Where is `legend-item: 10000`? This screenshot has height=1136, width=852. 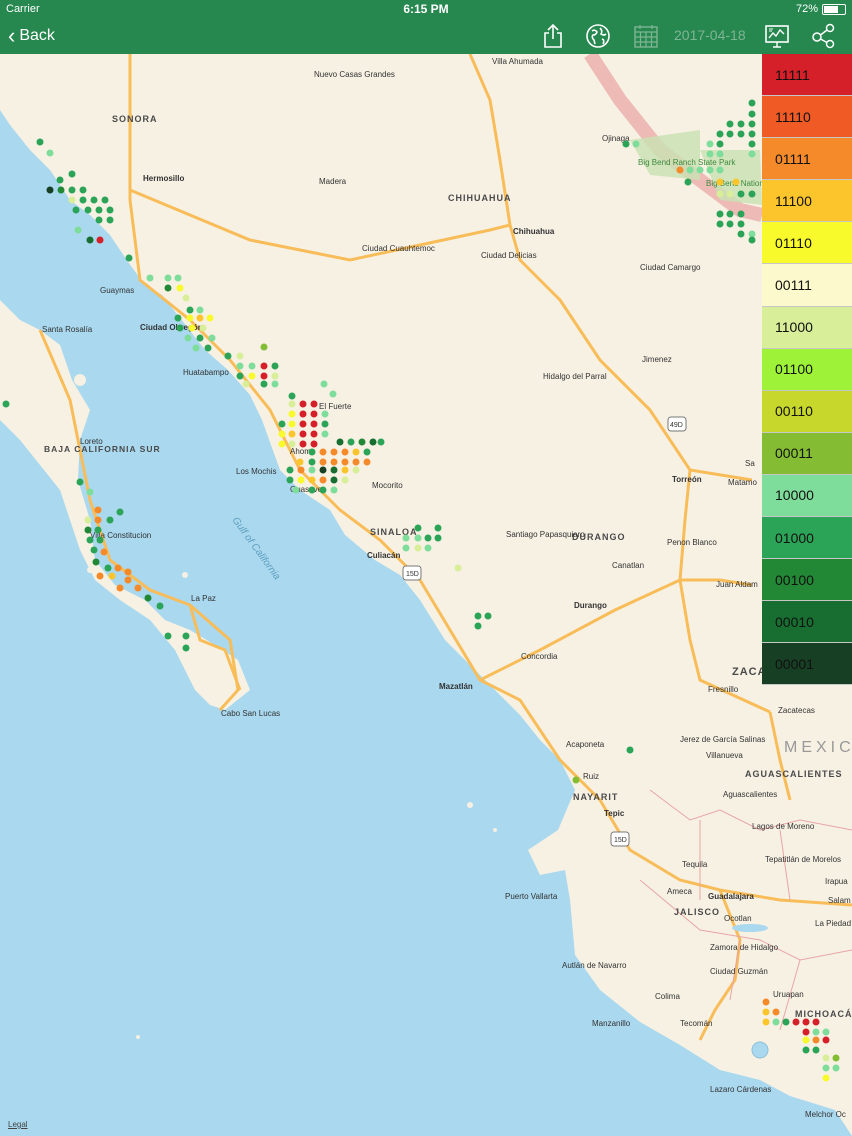 legend-item: 10000 is located at coordinates (807, 496).